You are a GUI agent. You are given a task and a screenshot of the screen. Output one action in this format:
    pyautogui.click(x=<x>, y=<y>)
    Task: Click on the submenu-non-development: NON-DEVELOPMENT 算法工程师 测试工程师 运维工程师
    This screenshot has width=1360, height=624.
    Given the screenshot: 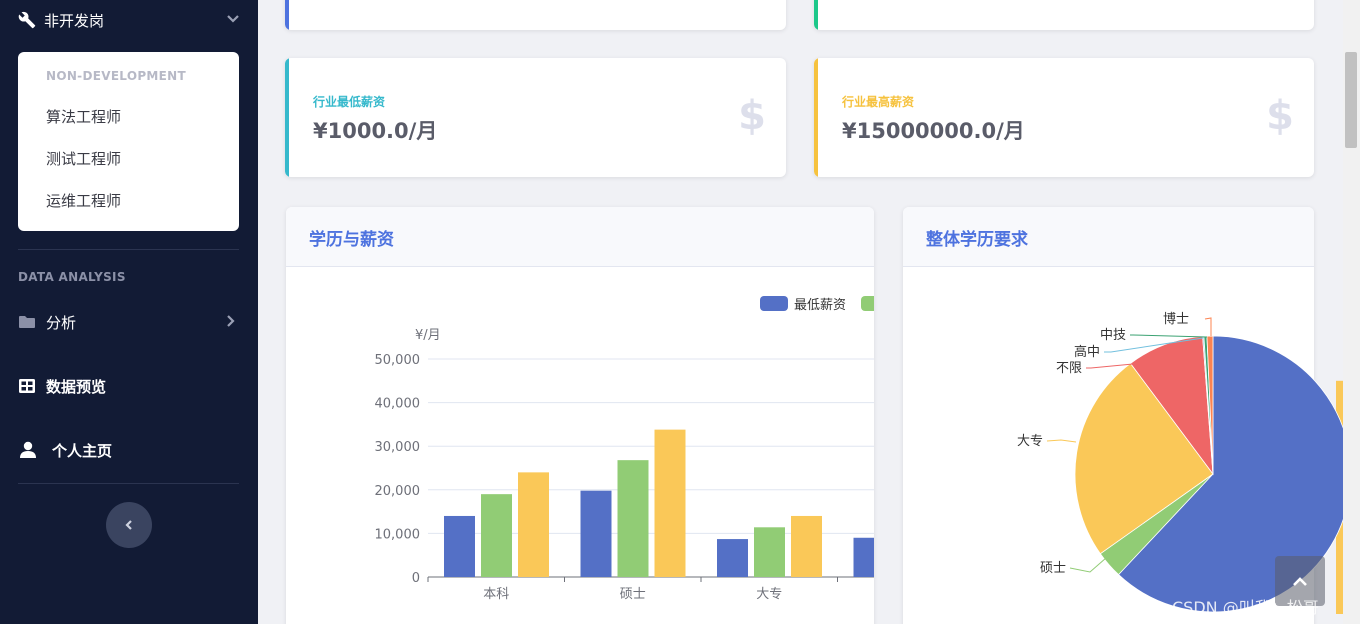 What is the action you would take?
    pyautogui.click(x=128, y=141)
    